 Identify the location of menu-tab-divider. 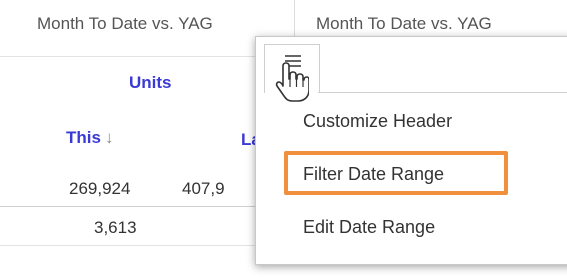
(442, 92).